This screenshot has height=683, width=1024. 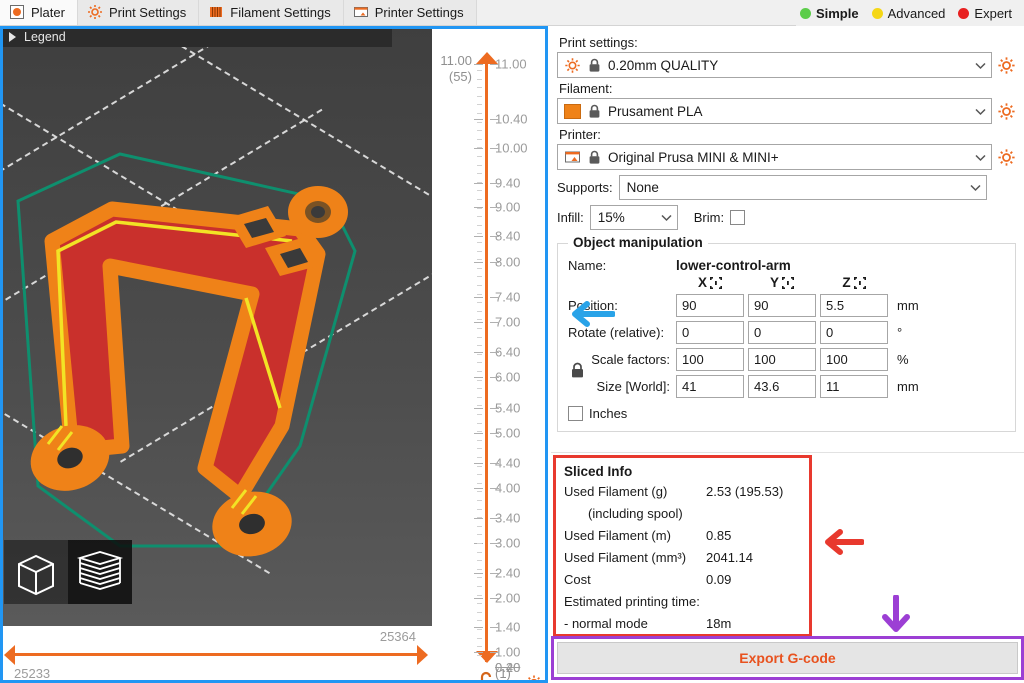 I want to click on tab-printer-settings: Printer Settings, so click(x=410, y=12).